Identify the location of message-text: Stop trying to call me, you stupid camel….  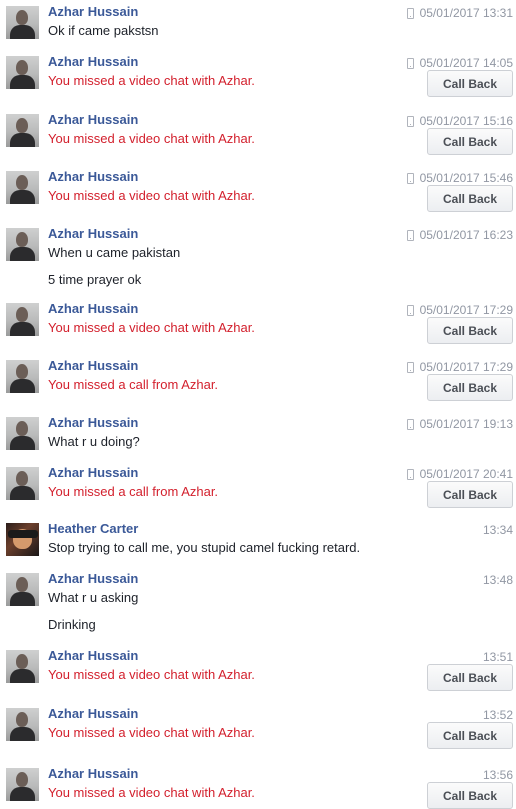
(204, 547).